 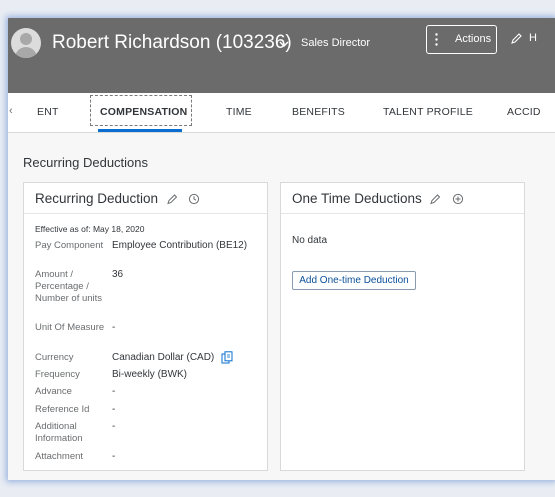 What do you see at coordinates (118, 274) in the screenshot?
I see `field-value-amount: 36` at bounding box center [118, 274].